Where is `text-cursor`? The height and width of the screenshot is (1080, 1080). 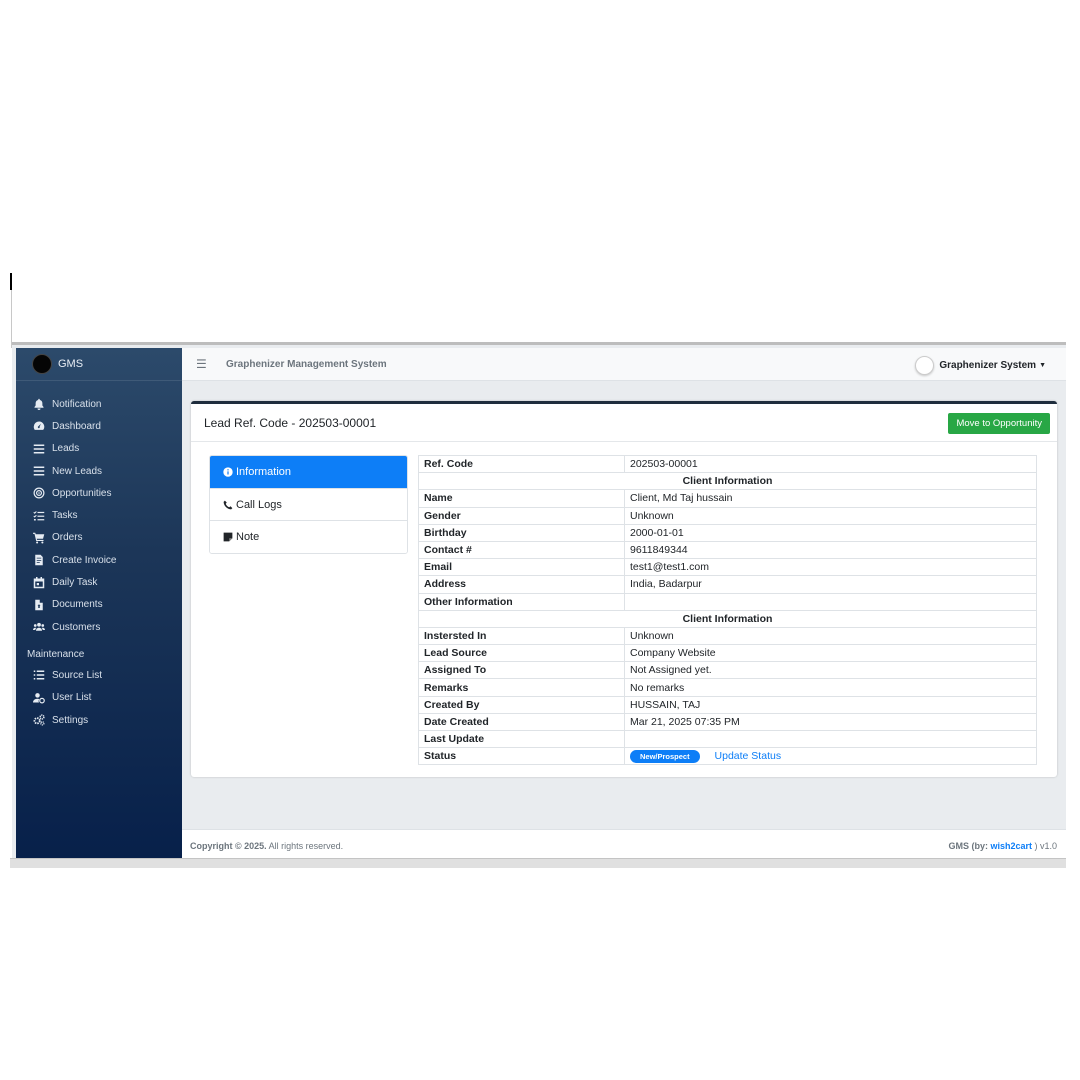 text-cursor is located at coordinates (11, 281).